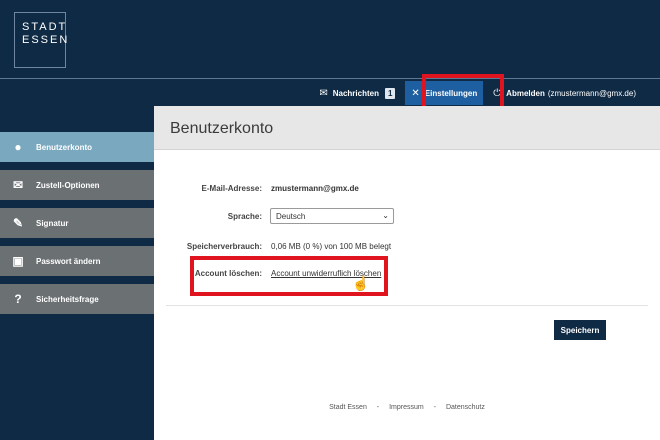  Describe the element at coordinates (68, 185) in the screenshot. I see `sidebar-item-label: Zustell-Optionen` at that location.